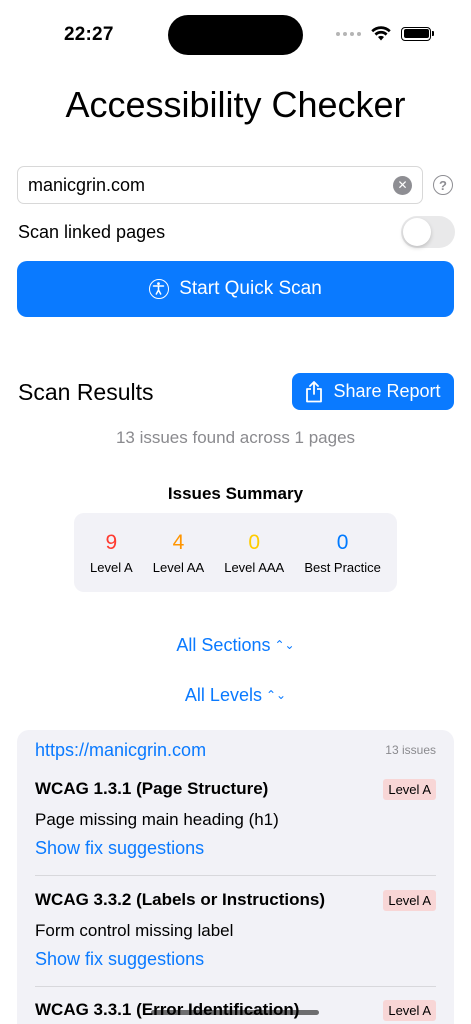 Image resolution: width=471 pixels, height=1024 pixels. What do you see at coordinates (210, 185) in the screenshot?
I see `url-input-value: manicgrin.com` at bounding box center [210, 185].